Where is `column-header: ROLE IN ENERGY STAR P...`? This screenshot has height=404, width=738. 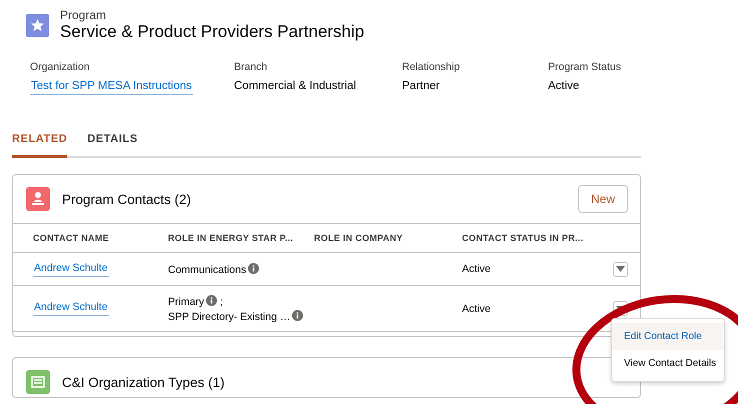 column-header: ROLE IN ENERGY STAR P... is located at coordinates (241, 238).